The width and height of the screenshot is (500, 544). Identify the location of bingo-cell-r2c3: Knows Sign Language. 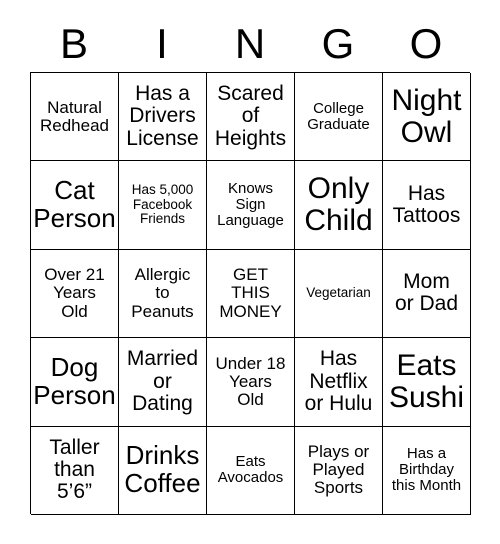
(251, 205).